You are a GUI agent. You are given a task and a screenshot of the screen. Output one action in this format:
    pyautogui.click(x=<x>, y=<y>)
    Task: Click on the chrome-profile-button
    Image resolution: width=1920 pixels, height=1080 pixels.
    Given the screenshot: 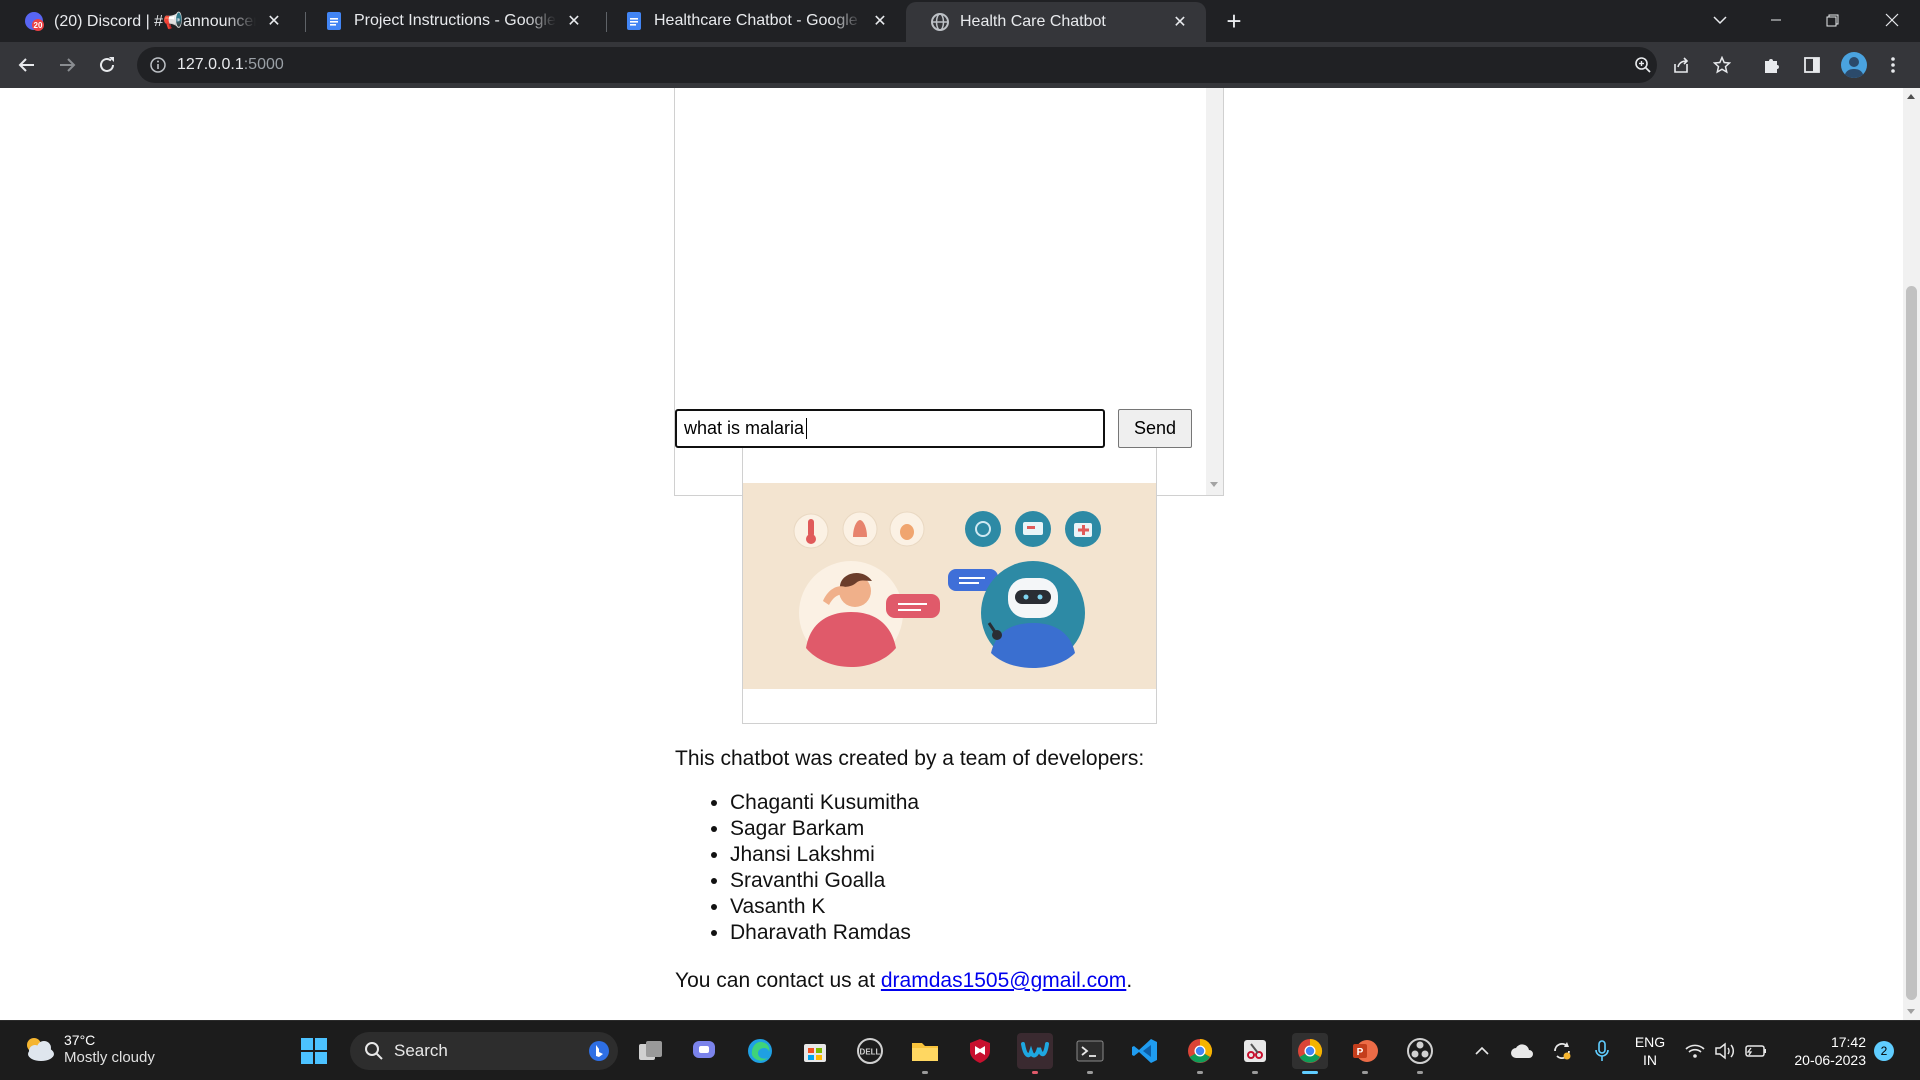 What is the action you would take?
    pyautogui.click(x=1200, y=1053)
    